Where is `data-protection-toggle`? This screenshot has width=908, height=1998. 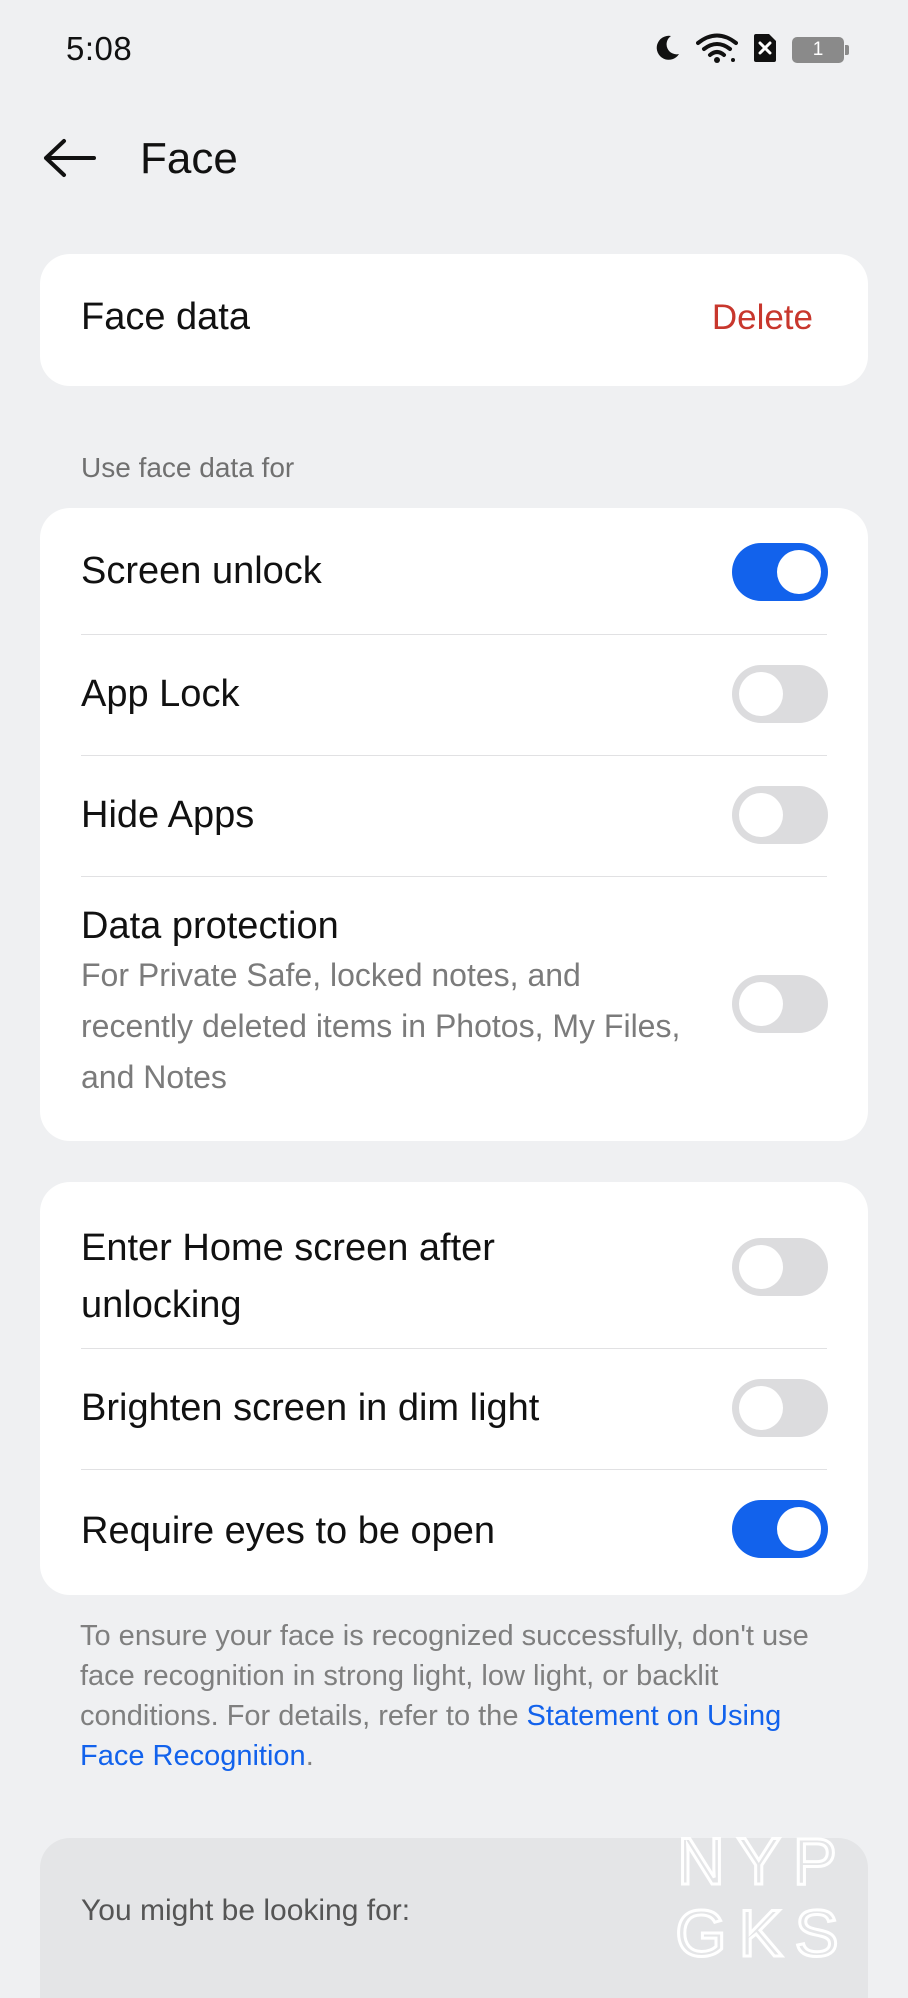 data-protection-toggle is located at coordinates (780, 1004).